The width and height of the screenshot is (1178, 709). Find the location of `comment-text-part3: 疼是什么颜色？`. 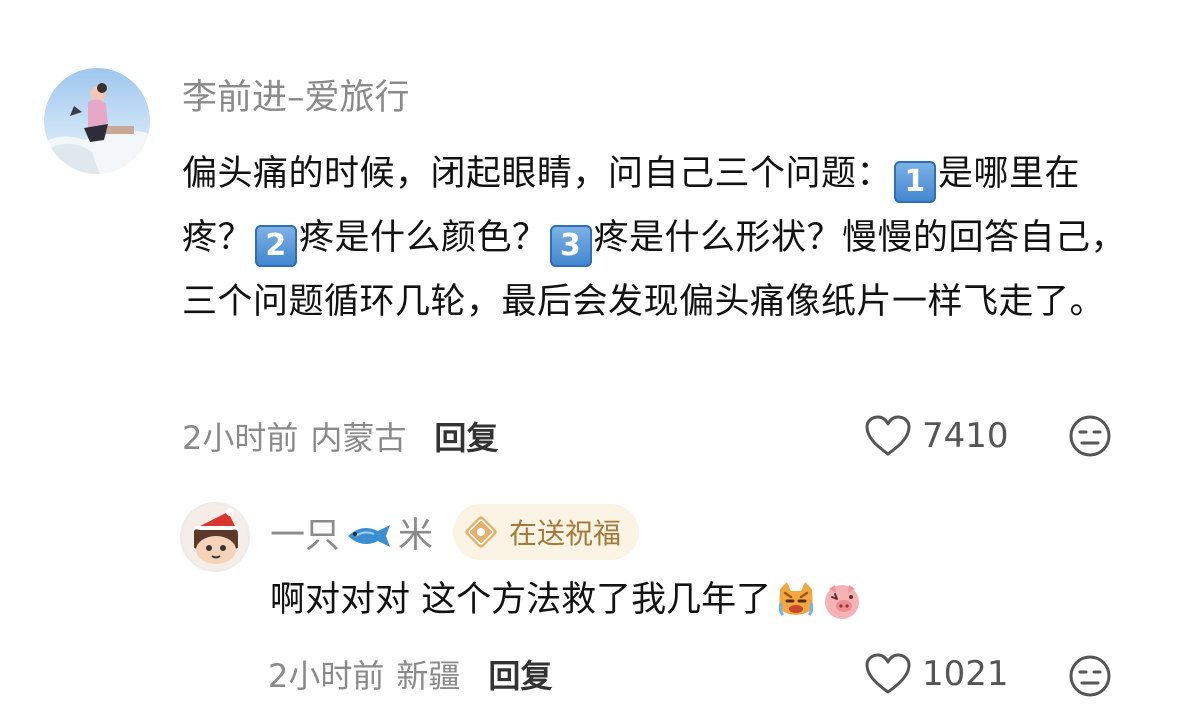

comment-text-part3: 疼是什么颜色？ is located at coordinates (423, 238).